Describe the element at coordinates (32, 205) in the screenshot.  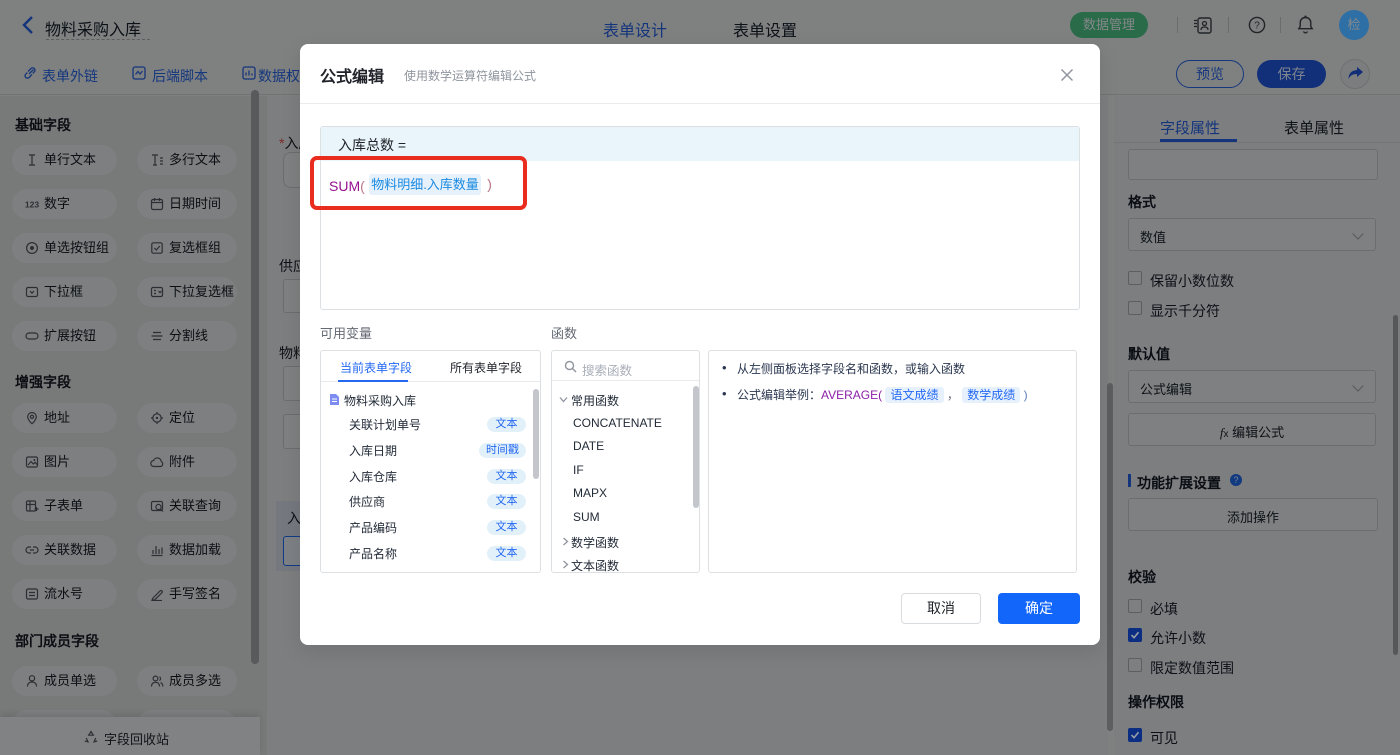
I see `svg-text: 123` at that location.